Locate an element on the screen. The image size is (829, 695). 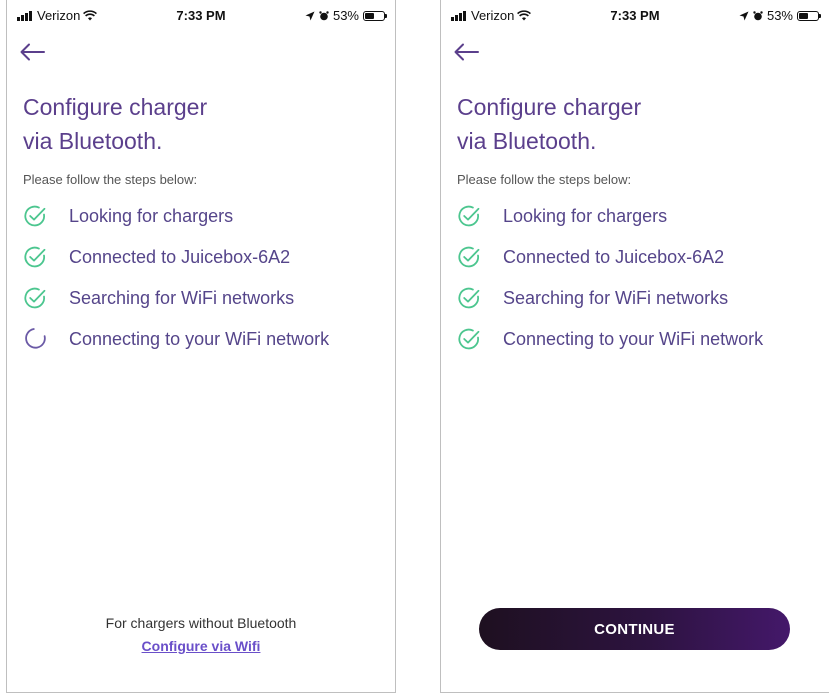
configure-via-wifi-link: Configure via Wifi is located at coordinates (201, 646).